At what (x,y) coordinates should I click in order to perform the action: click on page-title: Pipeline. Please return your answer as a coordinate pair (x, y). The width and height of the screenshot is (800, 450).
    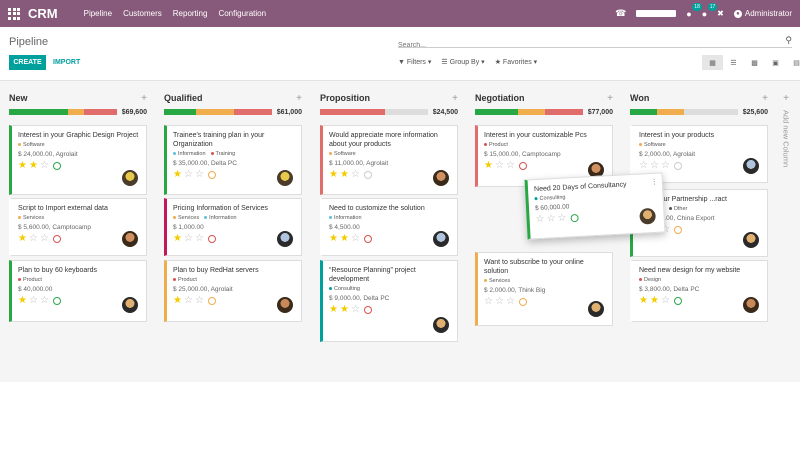
    Looking at the image, I should click on (28, 42).